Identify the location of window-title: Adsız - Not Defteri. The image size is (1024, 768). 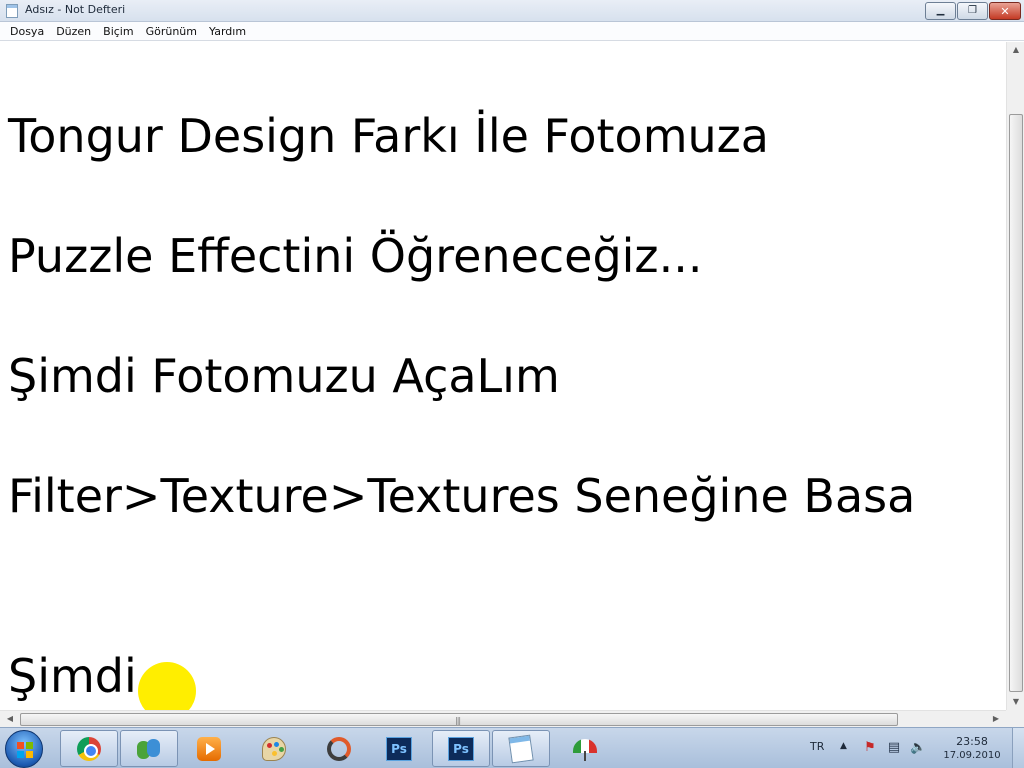
(75, 9).